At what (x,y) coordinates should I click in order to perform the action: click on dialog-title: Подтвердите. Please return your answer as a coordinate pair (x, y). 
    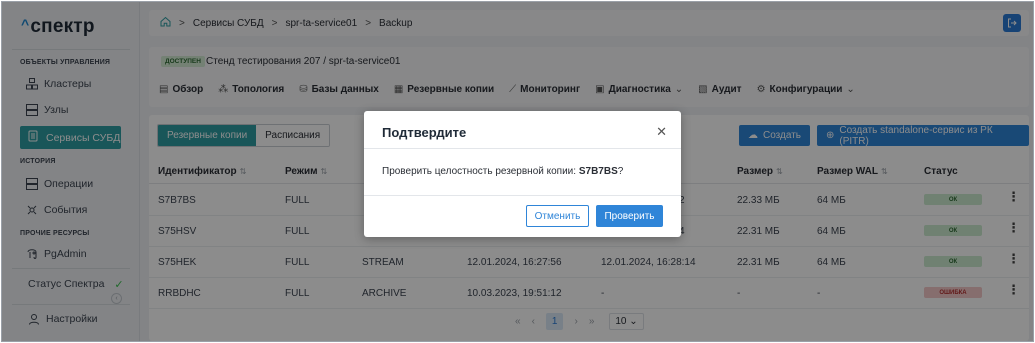
    Looking at the image, I should click on (424, 132).